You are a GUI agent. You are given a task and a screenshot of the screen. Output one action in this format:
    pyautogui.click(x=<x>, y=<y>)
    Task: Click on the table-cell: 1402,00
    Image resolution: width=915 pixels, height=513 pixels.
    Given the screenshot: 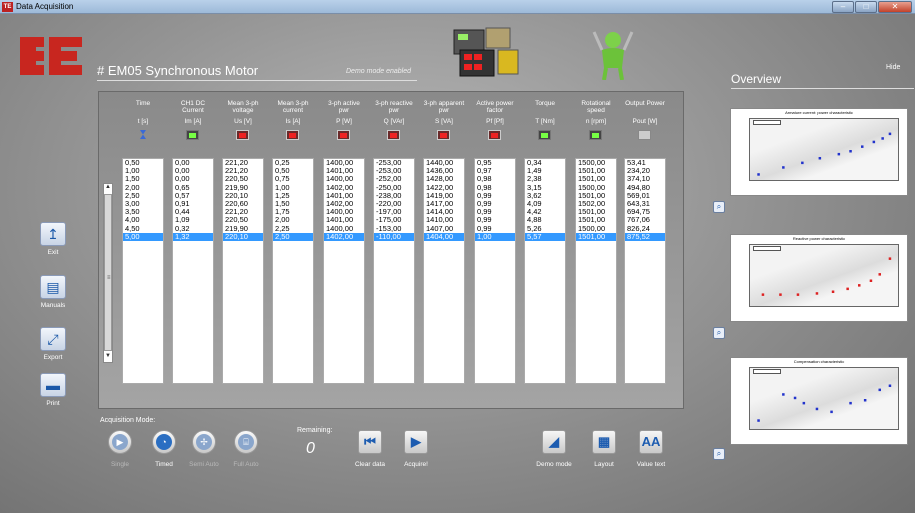 What is the action you would take?
    pyautogui.click(x=344, y=236)
    